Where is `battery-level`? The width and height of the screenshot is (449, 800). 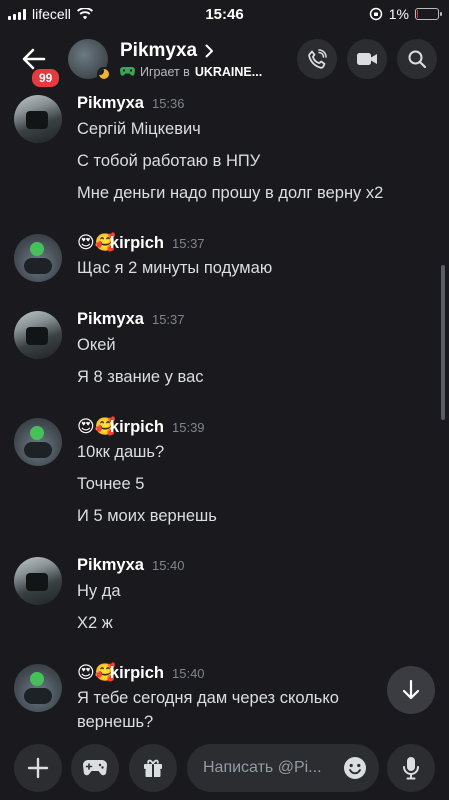 battery-level is located at coordinates (417, 14).